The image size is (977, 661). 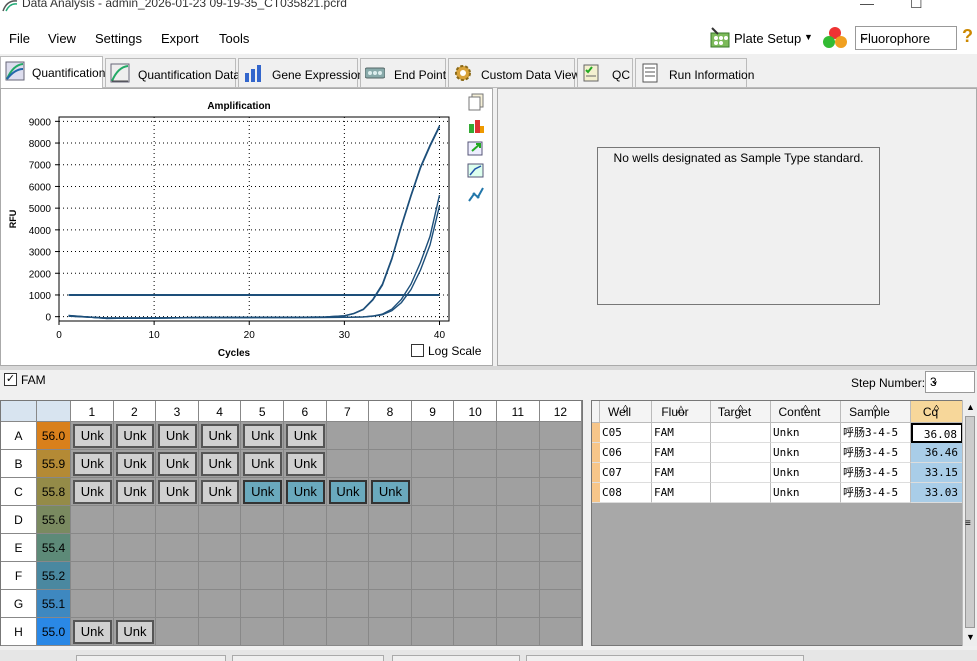 I want to click on column-header-content: Content ◊, so click(x=806, y=412).